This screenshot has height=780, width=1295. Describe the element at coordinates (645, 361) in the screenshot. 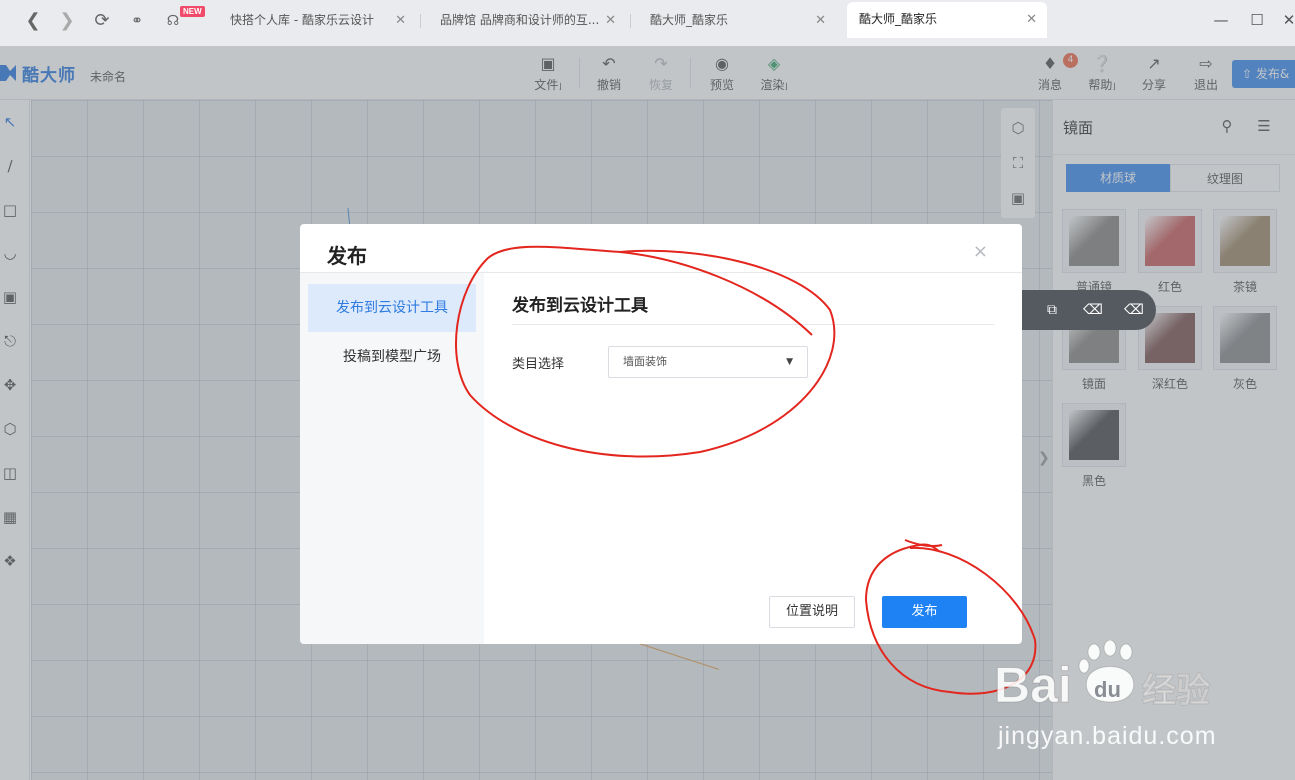

I see `category-value: 墙面装饰` at that location.